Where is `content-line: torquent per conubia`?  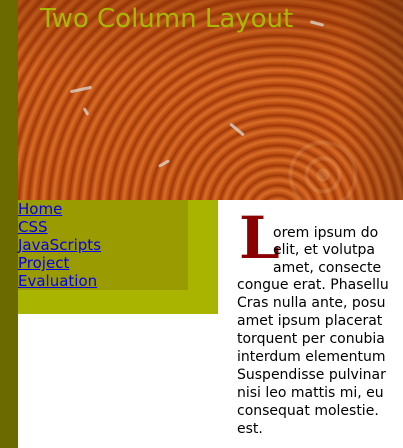
content-line: torquent per conubia is located at coordinates (311, 339).